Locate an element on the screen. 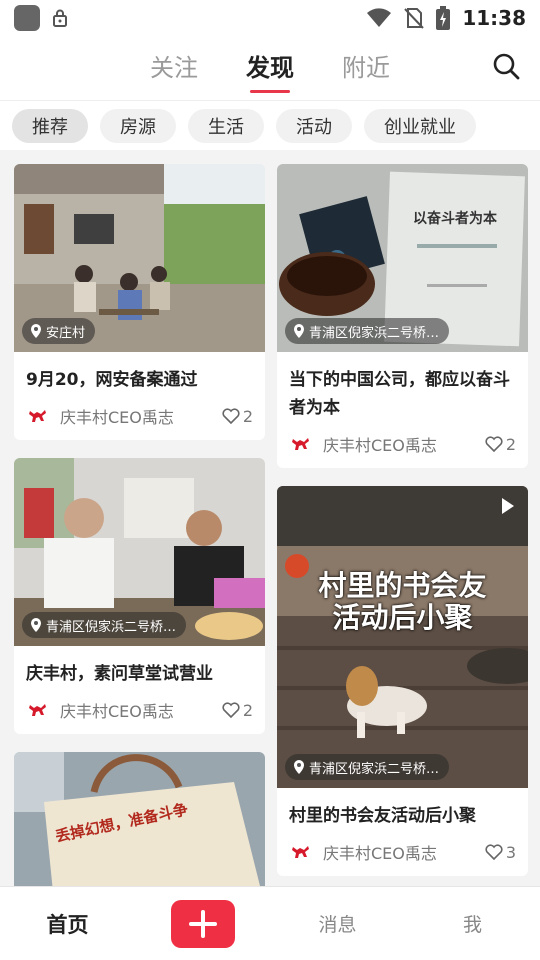 Image resolution: width=540 pixels, height=960 pixels. chip-life: 生活 is located at coordinates (226, 125).